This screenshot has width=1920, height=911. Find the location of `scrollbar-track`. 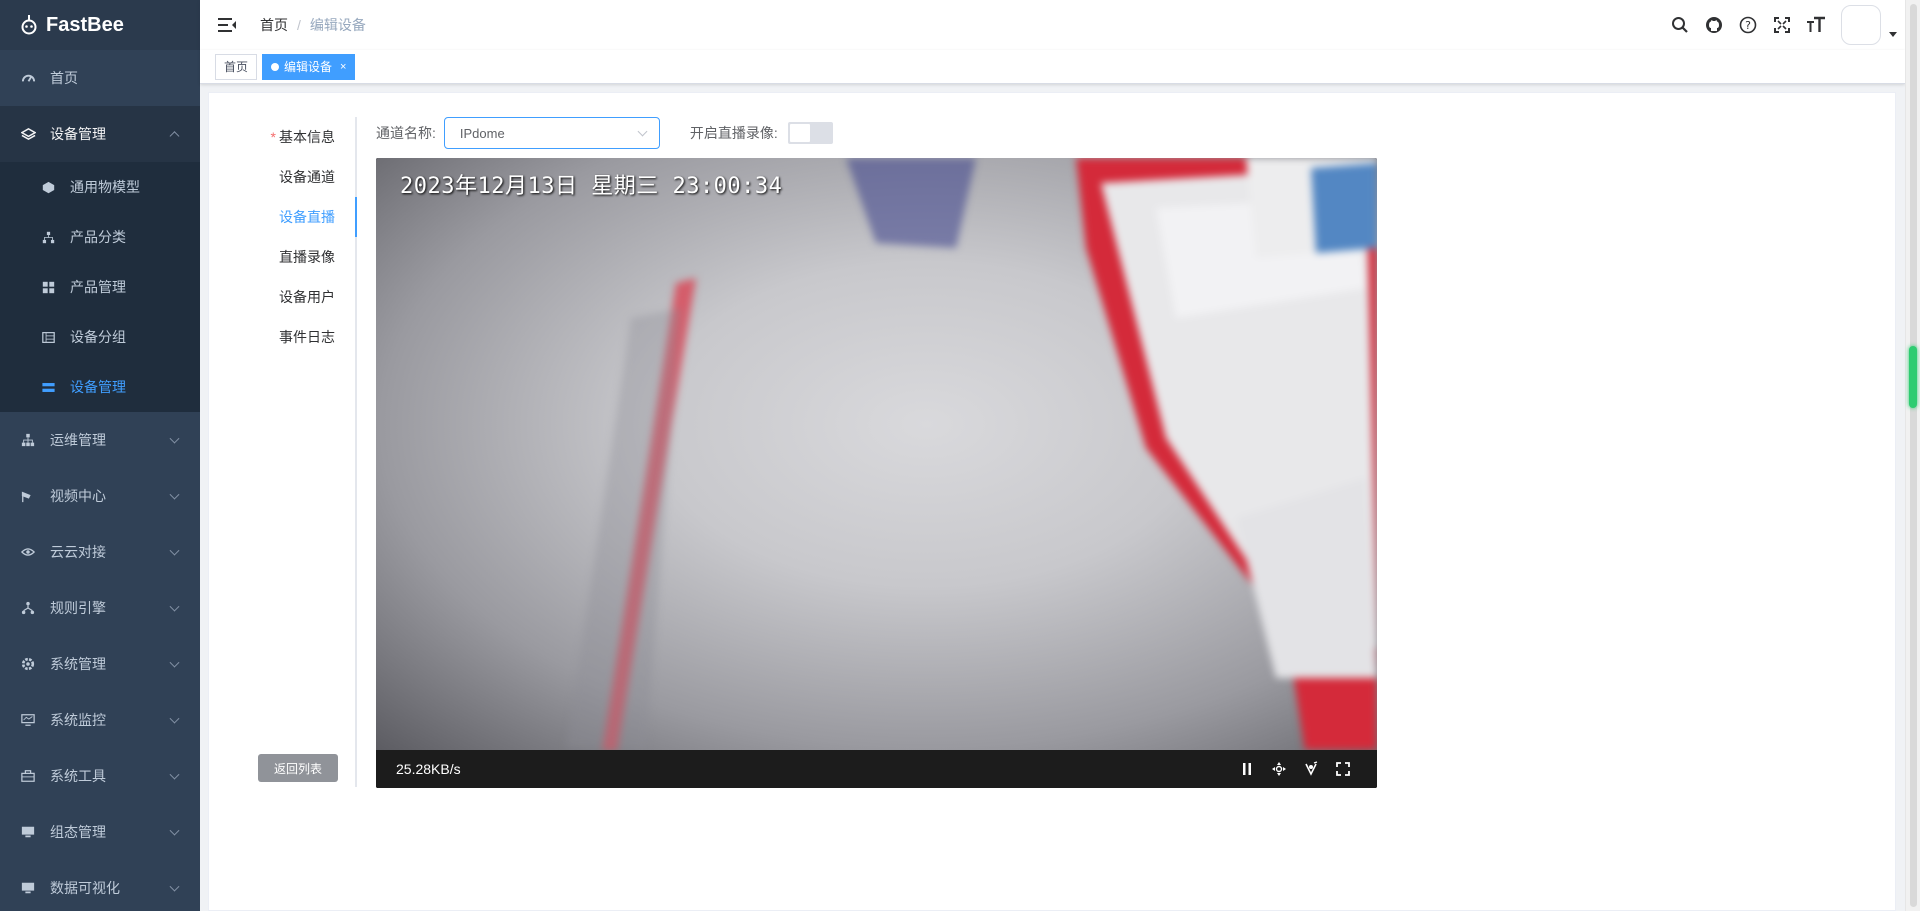

scrollbar-track is located at coordinates (1913, 455).